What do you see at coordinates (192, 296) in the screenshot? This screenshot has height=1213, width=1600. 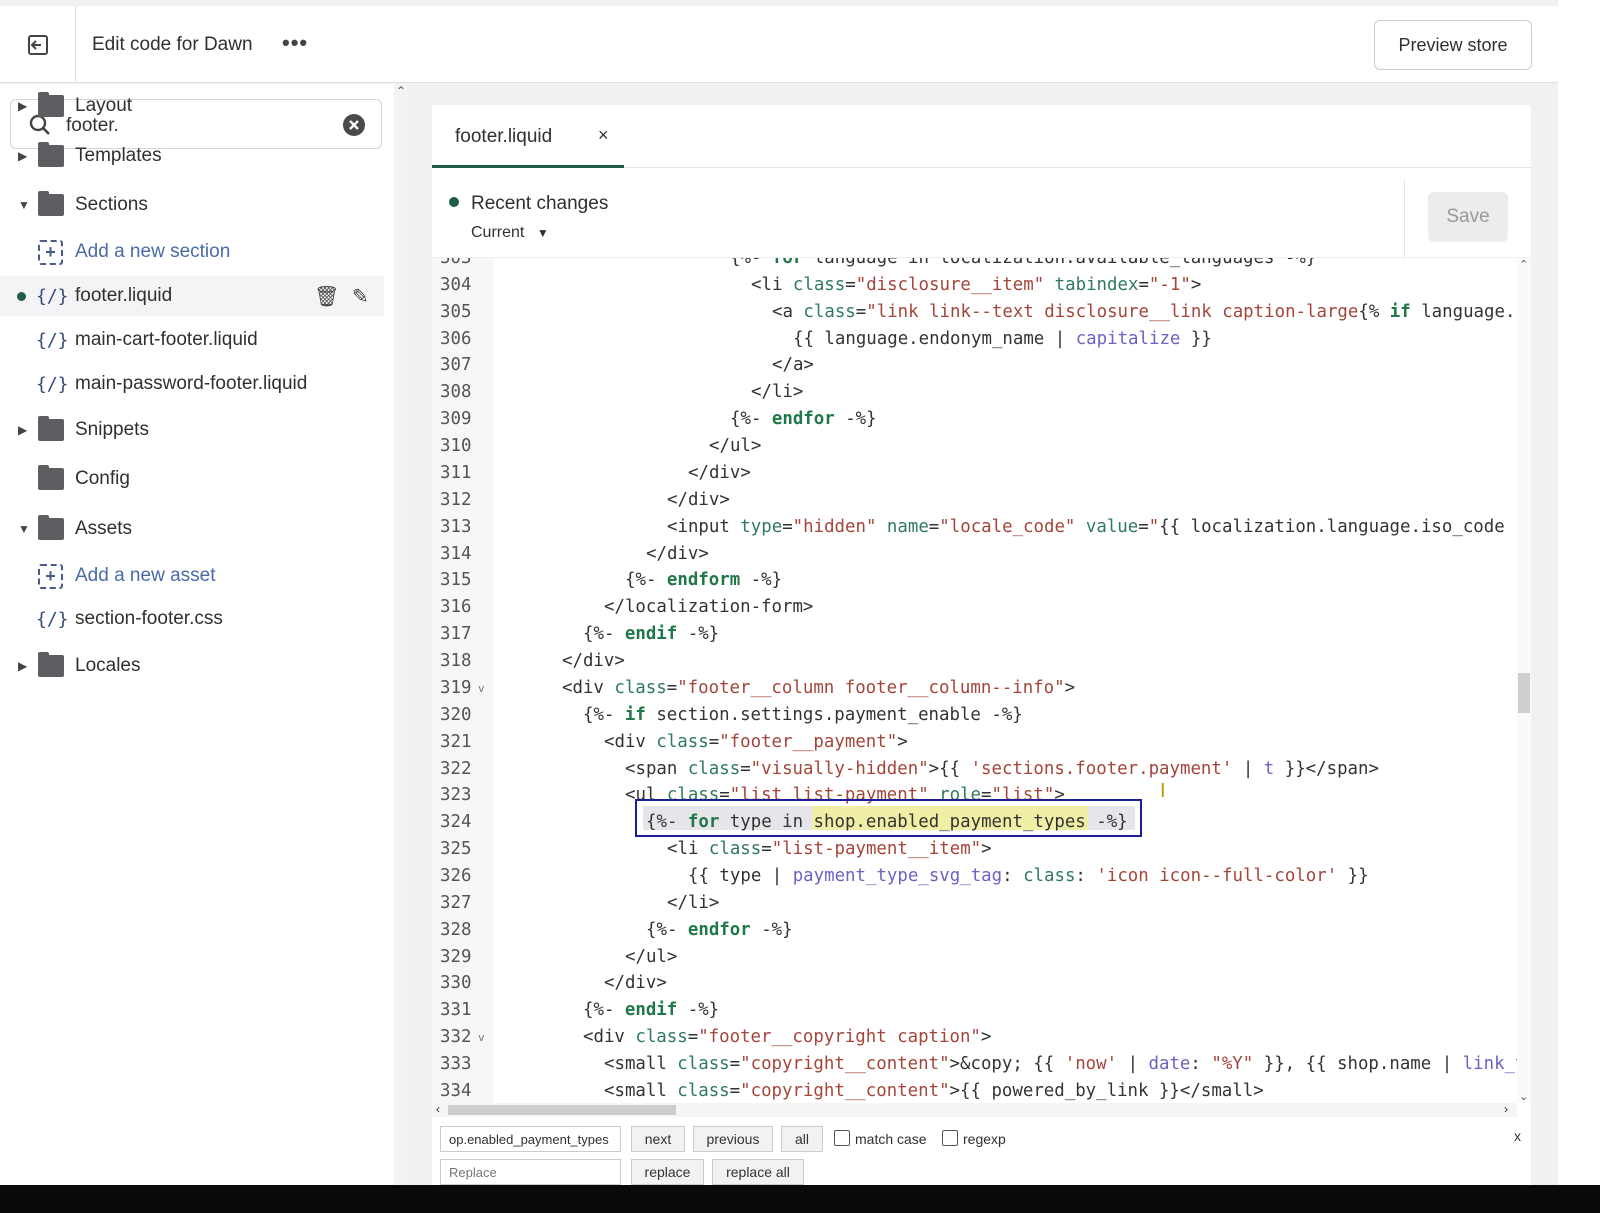 I see `sidebar-item-footer-liquid: {/} footer.liquid 🗑 ✎` at bounding box center [192, 296].